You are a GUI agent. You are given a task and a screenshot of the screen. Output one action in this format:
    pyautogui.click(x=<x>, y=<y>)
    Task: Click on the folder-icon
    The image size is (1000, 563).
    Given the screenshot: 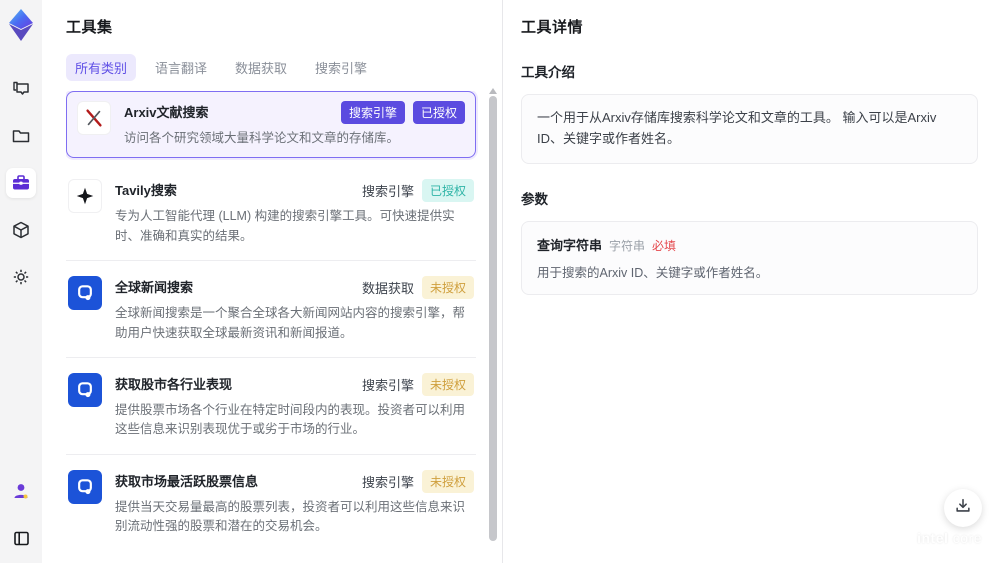 What is the action you would take?
    pyautogui.click(x=21, y=136)
    